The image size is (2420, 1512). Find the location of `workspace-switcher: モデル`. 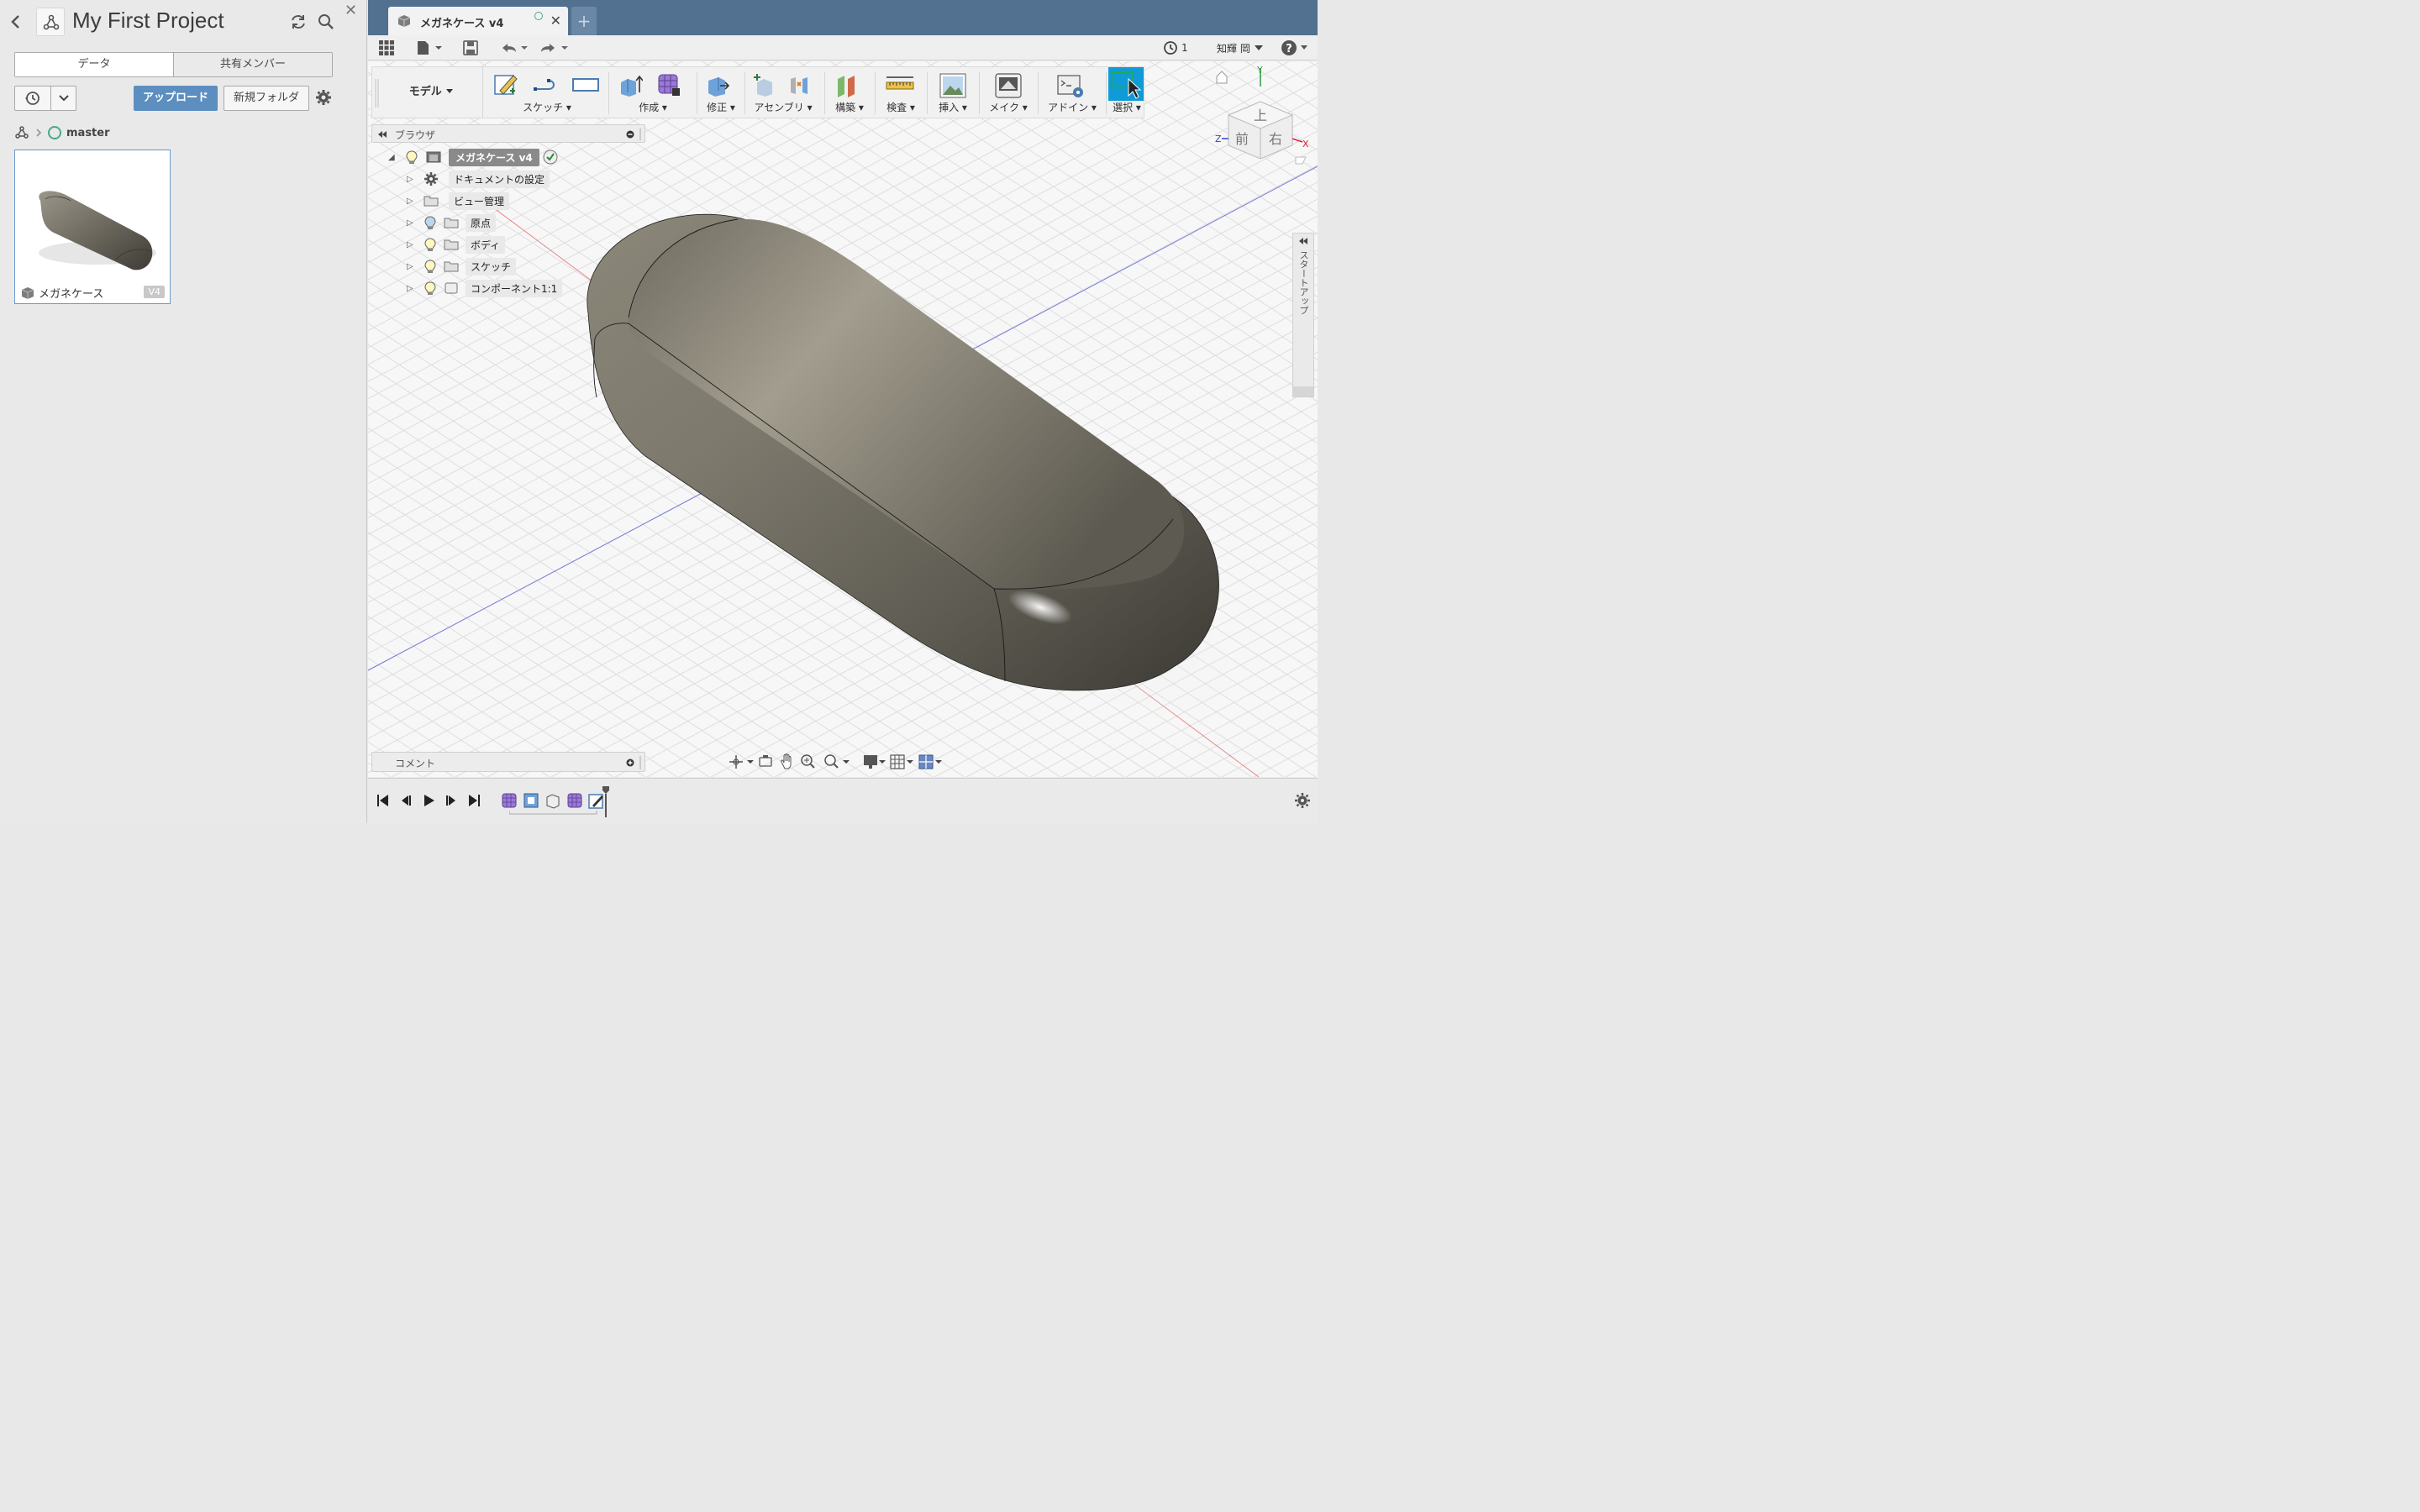

workspace-switcher: モデル is located at coordinates (432, 92).